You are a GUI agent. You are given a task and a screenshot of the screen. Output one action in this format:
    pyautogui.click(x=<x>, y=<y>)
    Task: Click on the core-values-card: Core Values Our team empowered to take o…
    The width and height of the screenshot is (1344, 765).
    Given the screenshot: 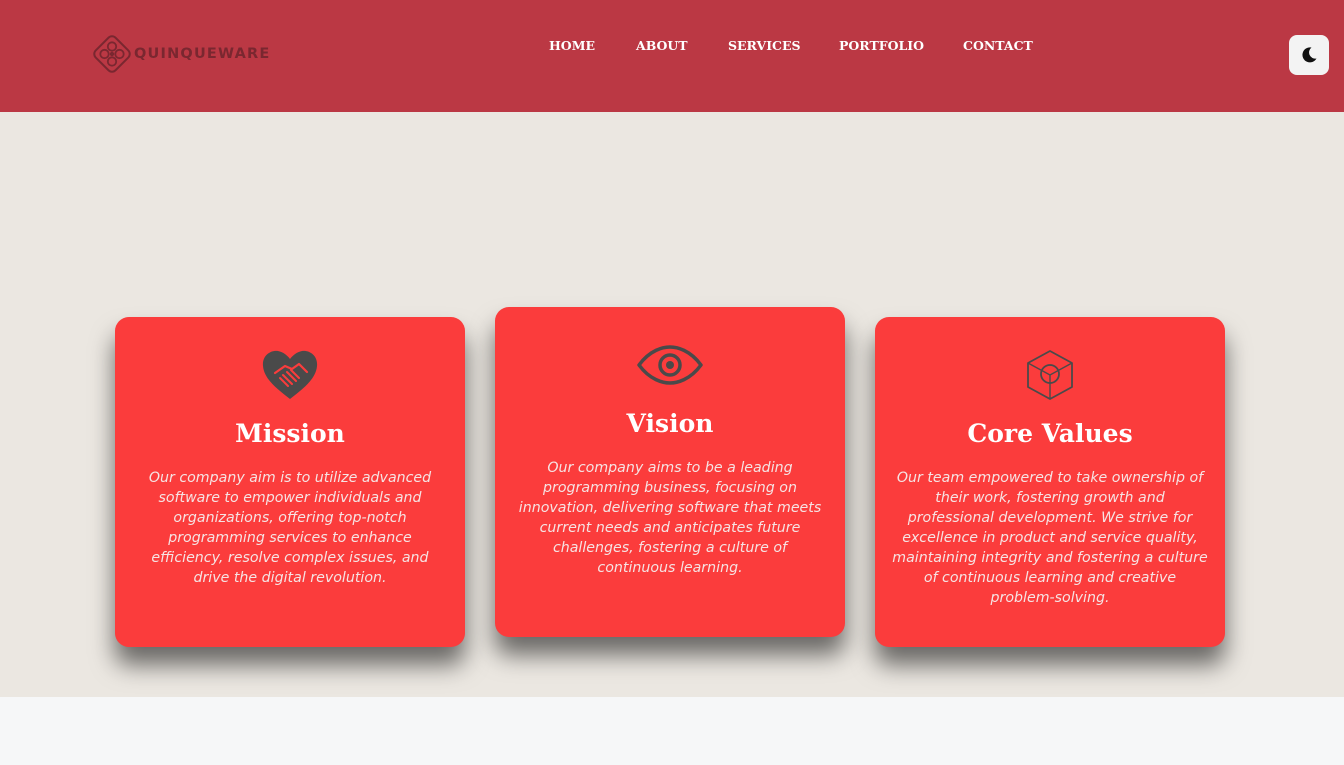 What is the action you would take?
    pyautogui.click(x=1050, y=482)
    